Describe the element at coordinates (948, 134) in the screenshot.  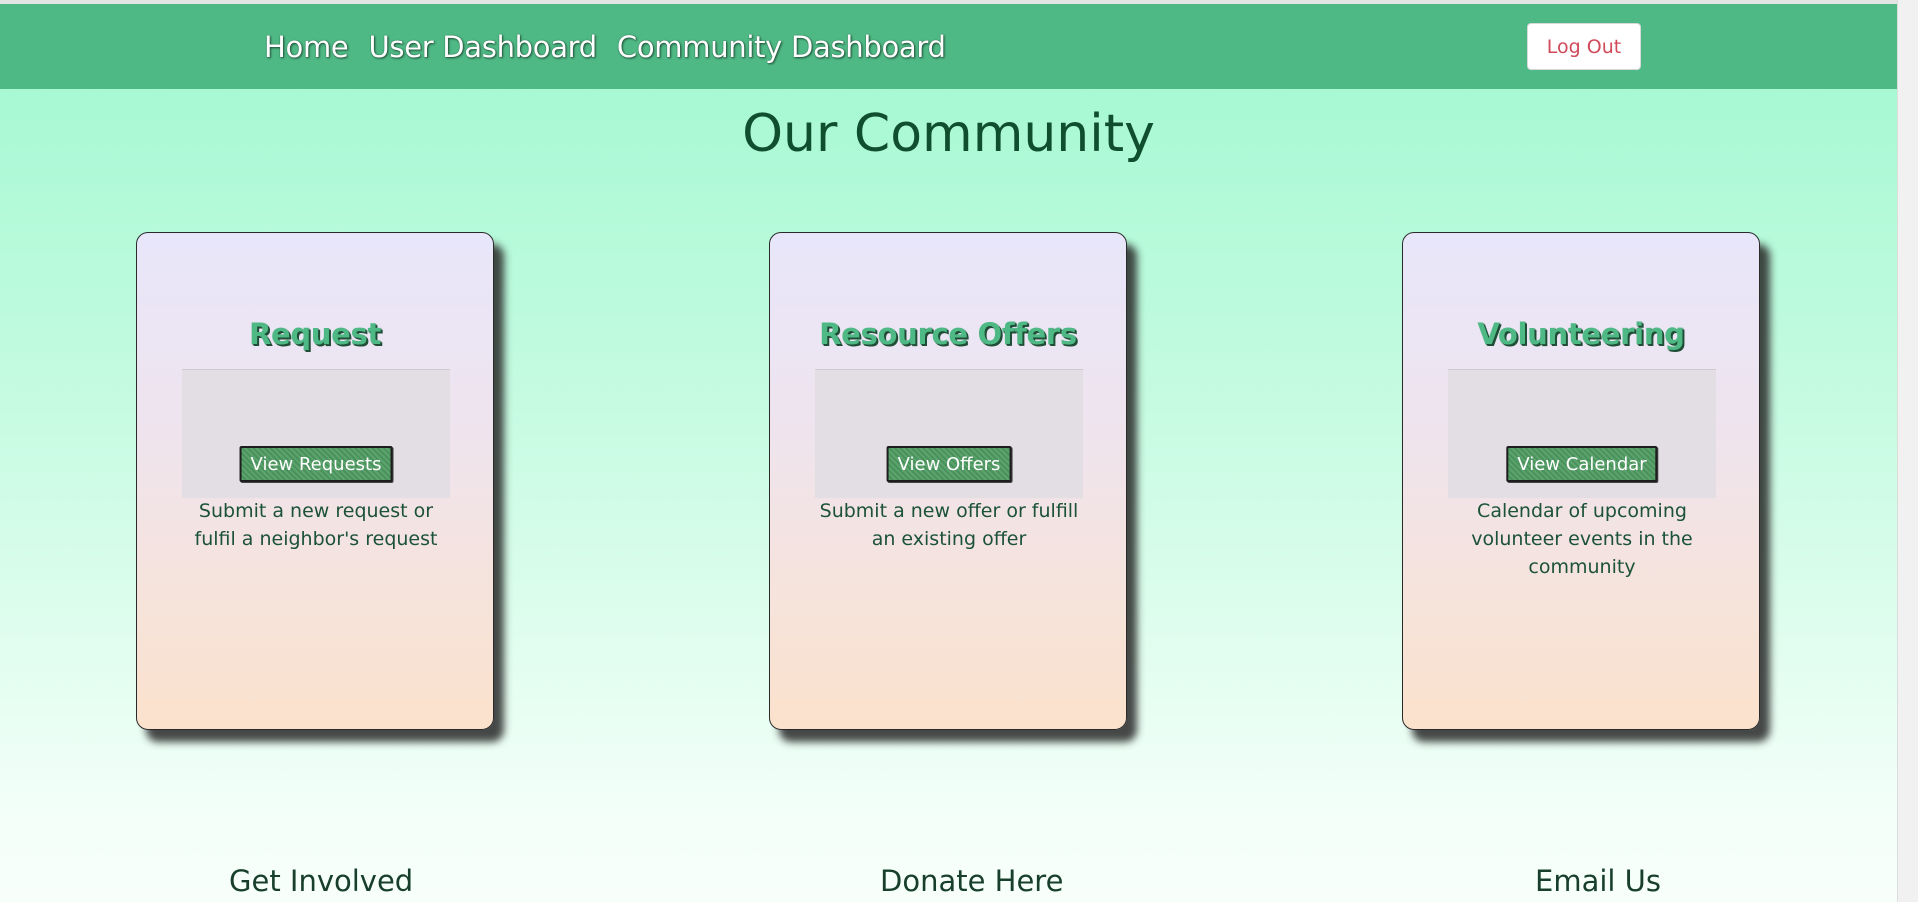
I see `page-title: Our Community` at that location.